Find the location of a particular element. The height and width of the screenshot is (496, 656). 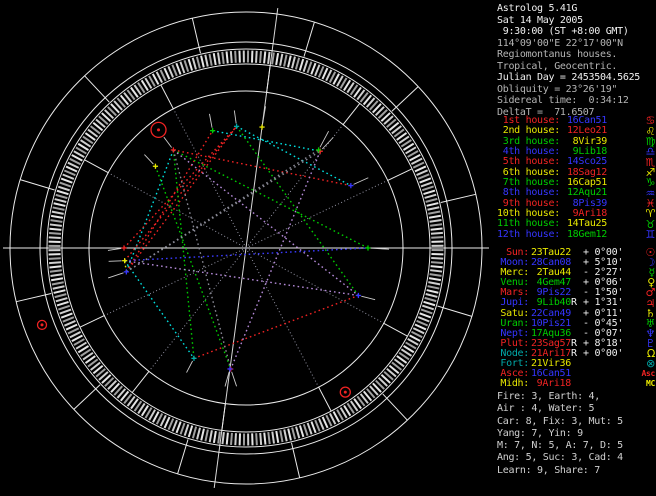

stat-yang-yin: Yang: 7, Yin: 9 is located at coordinates (540, 433).